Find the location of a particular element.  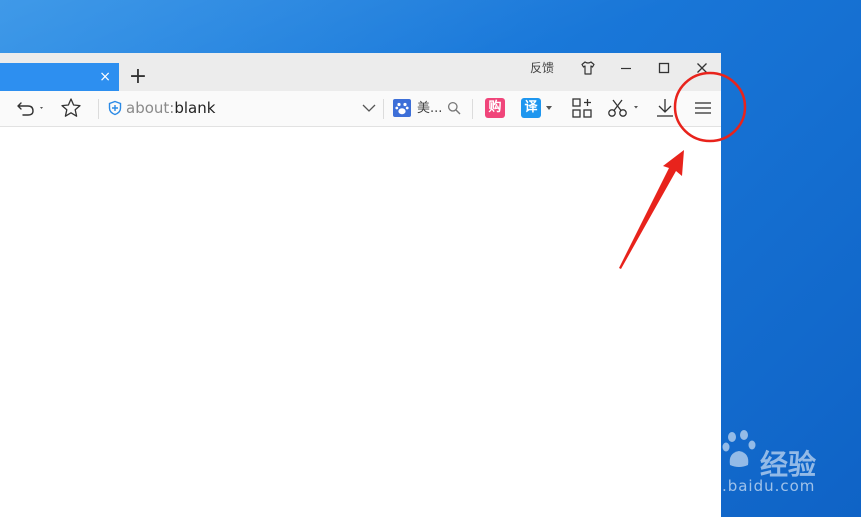

maximize-button is located at coordinates (664, 68).